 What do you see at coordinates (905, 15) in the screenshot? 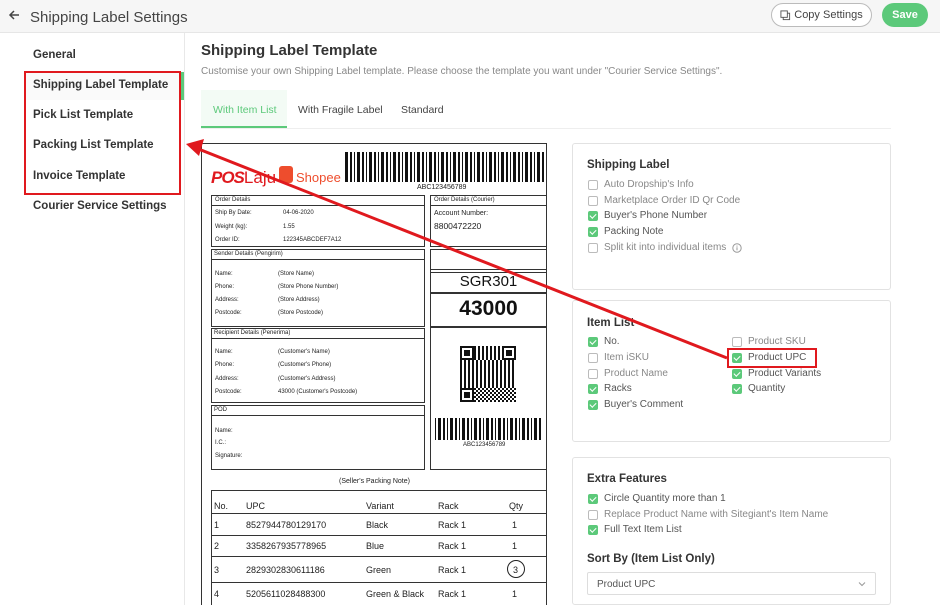
I see `save-button: Save` at bounding box center [905, 15].